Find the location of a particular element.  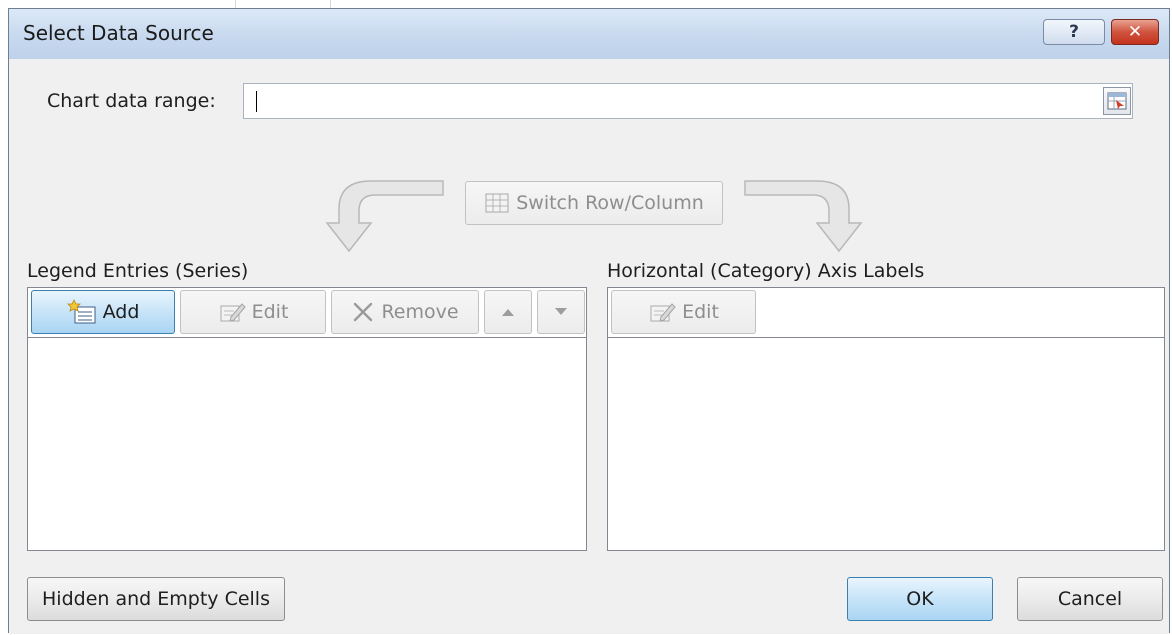

text-caret is located at coordinates (256, 101).